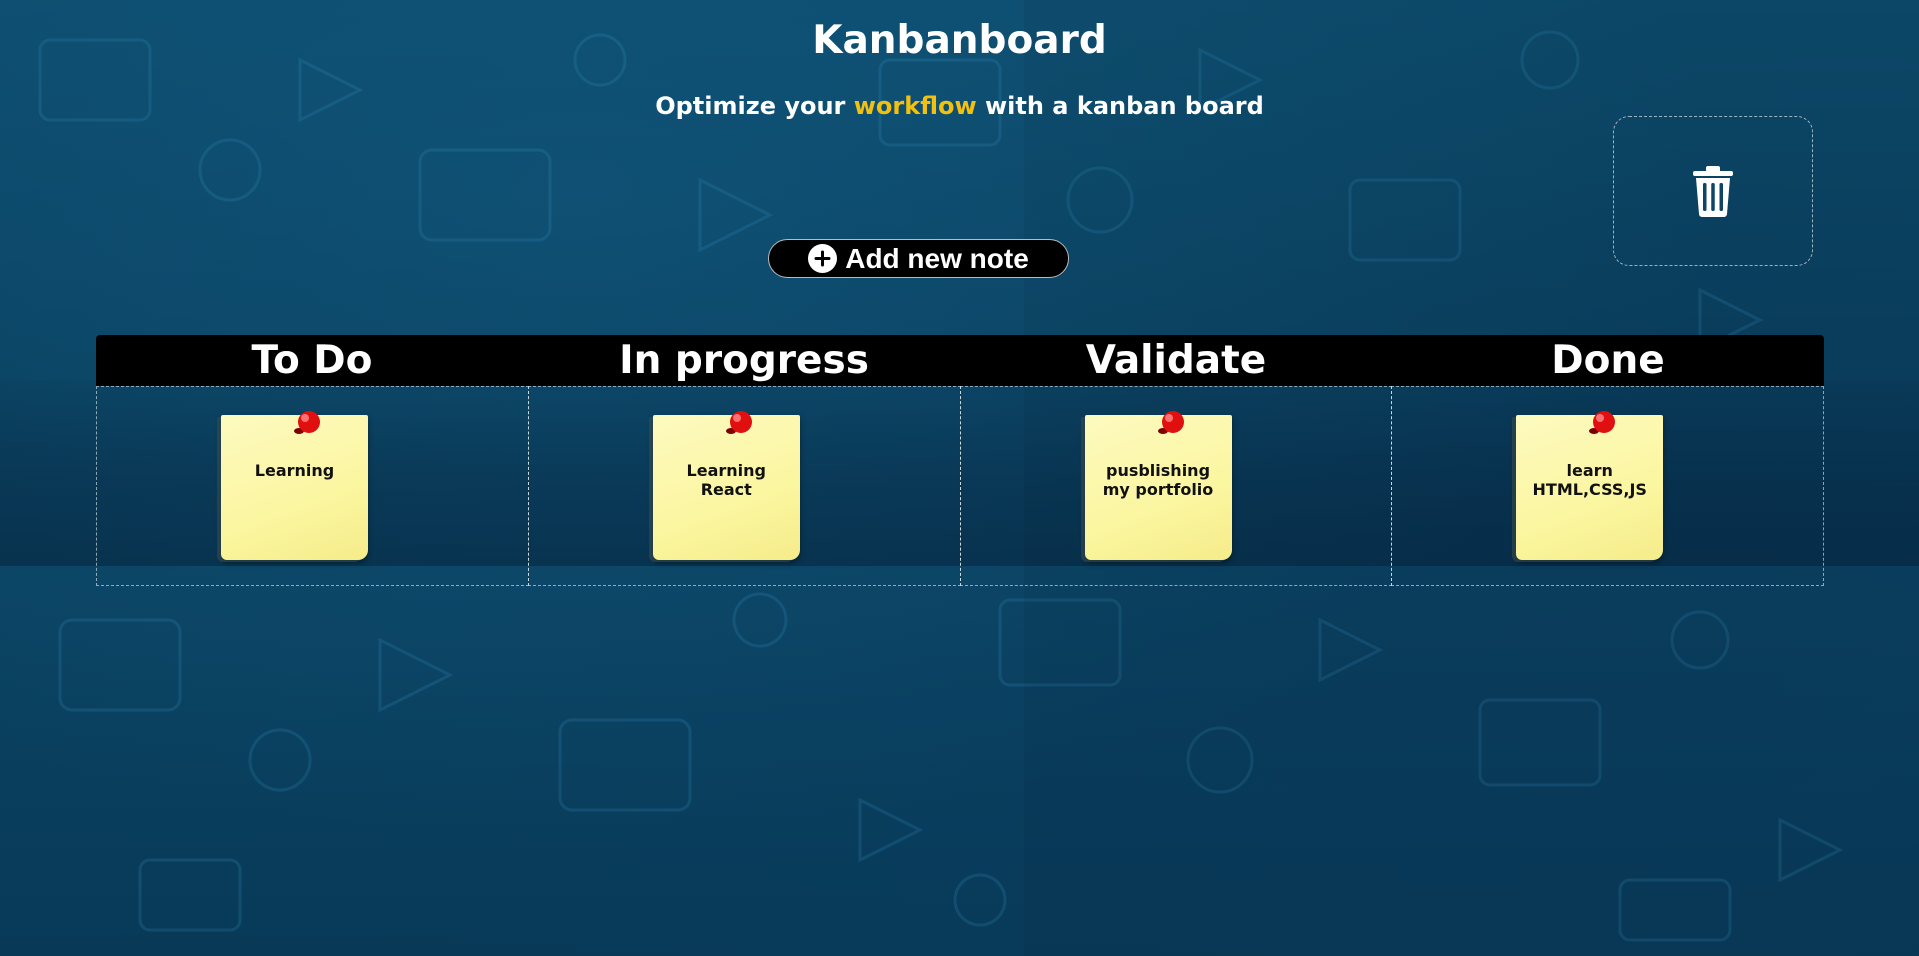 This screenshot has height=956, width=1919. What do you see at coordinates (294, 485) in the screenshot?
I see `sticky-note: Learning` at bounding box center [294, 485].